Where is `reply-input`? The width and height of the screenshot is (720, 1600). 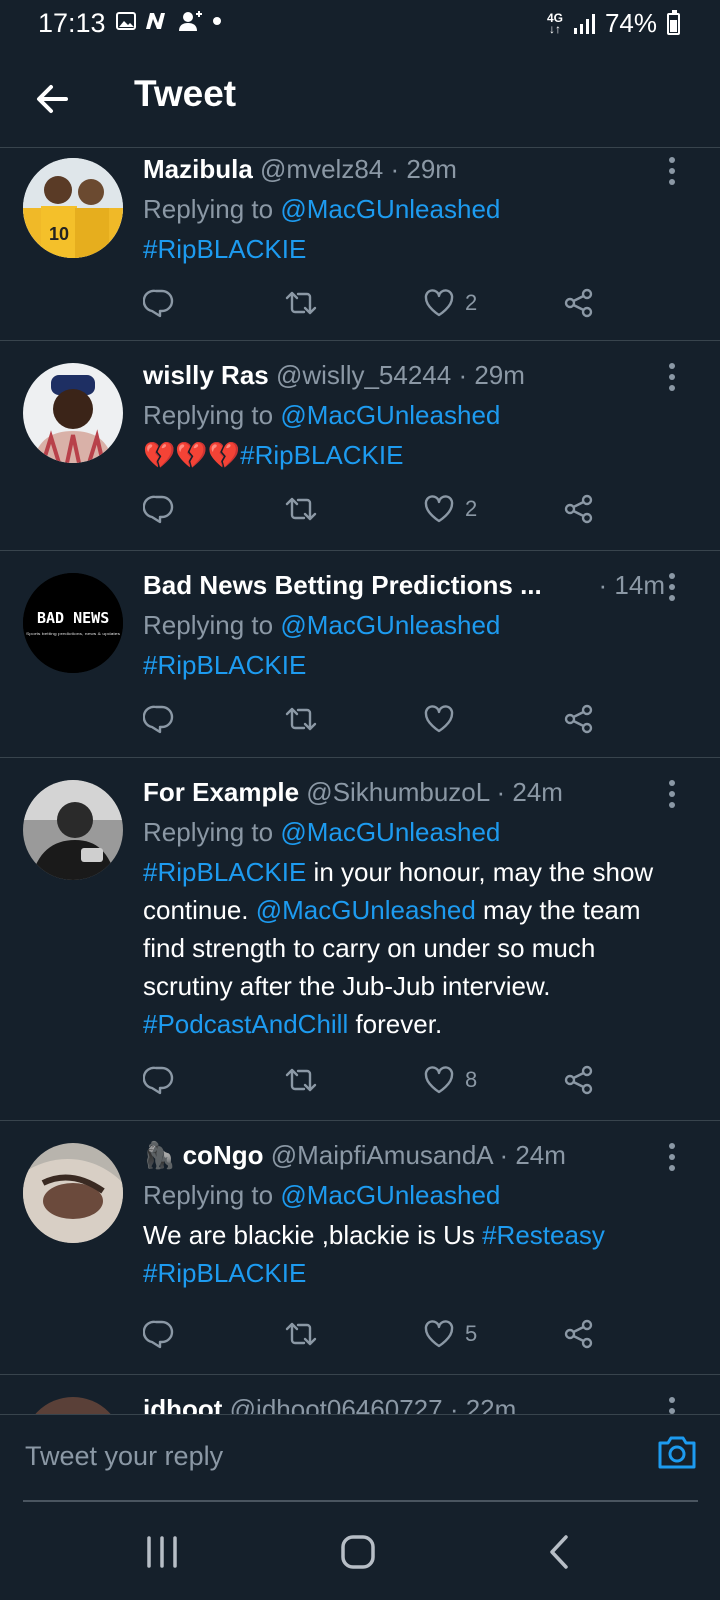
reply-input is located at coordinates (320, 1456).